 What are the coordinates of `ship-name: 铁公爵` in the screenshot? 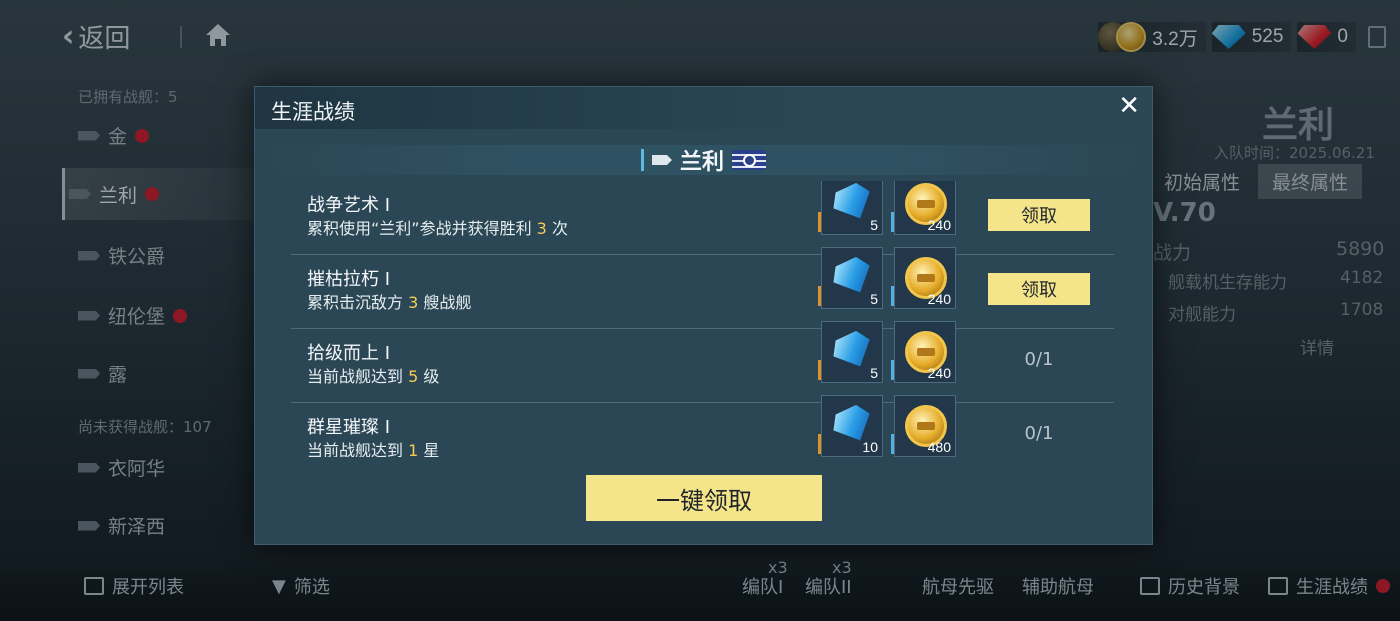 It's located at (137, 257).